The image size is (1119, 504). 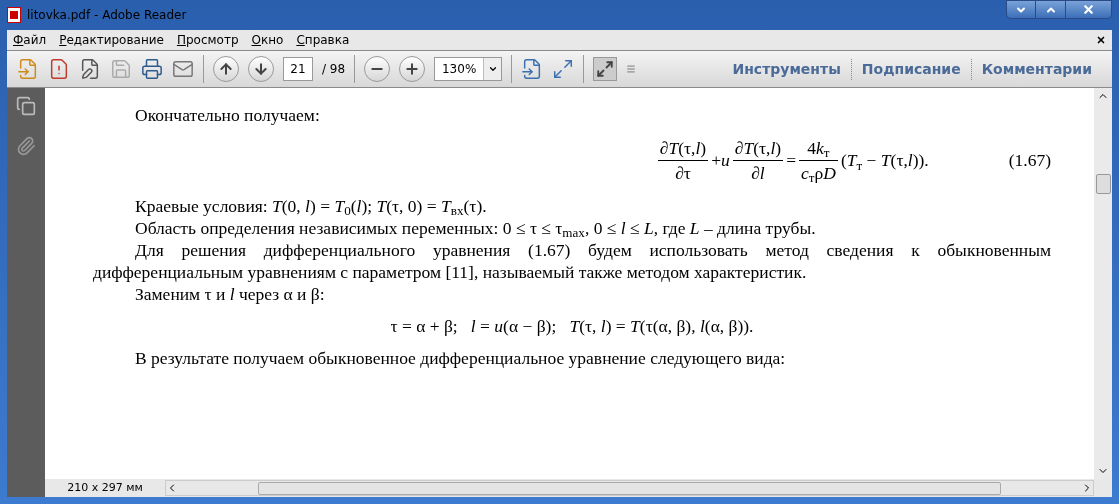 What do you see at coordinates (298, 69) in the screenshot?
I see `page-number-field: 21` at bounding box center [298, 69].